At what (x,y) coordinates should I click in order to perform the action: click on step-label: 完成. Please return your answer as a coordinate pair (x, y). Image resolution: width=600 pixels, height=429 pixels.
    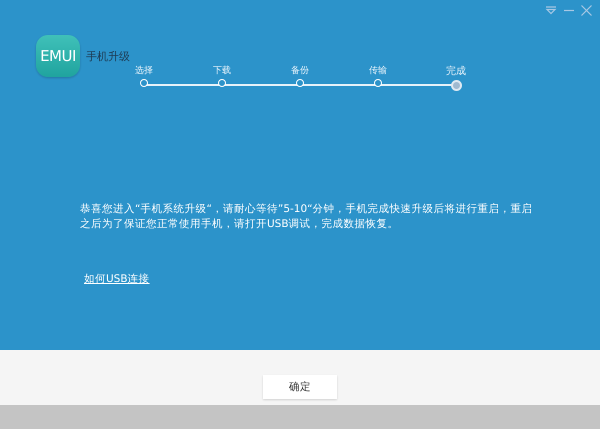
    Looking at the image, I should click on (456, 71).